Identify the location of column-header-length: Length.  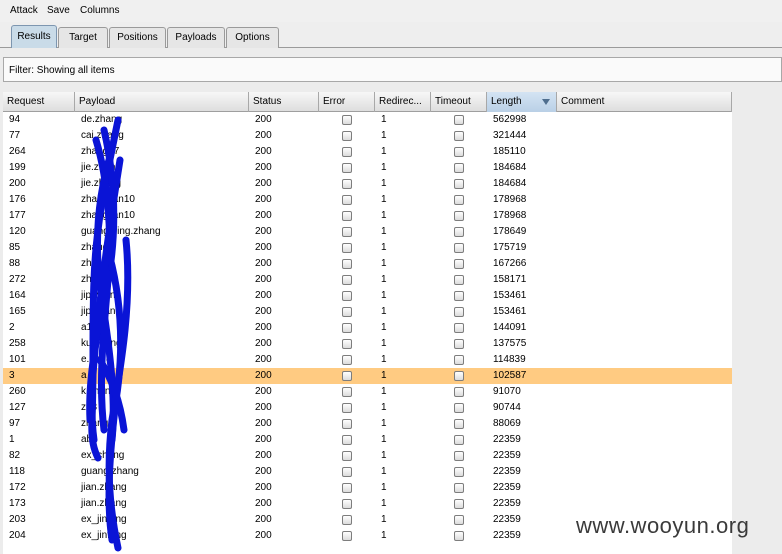
(522, 102).